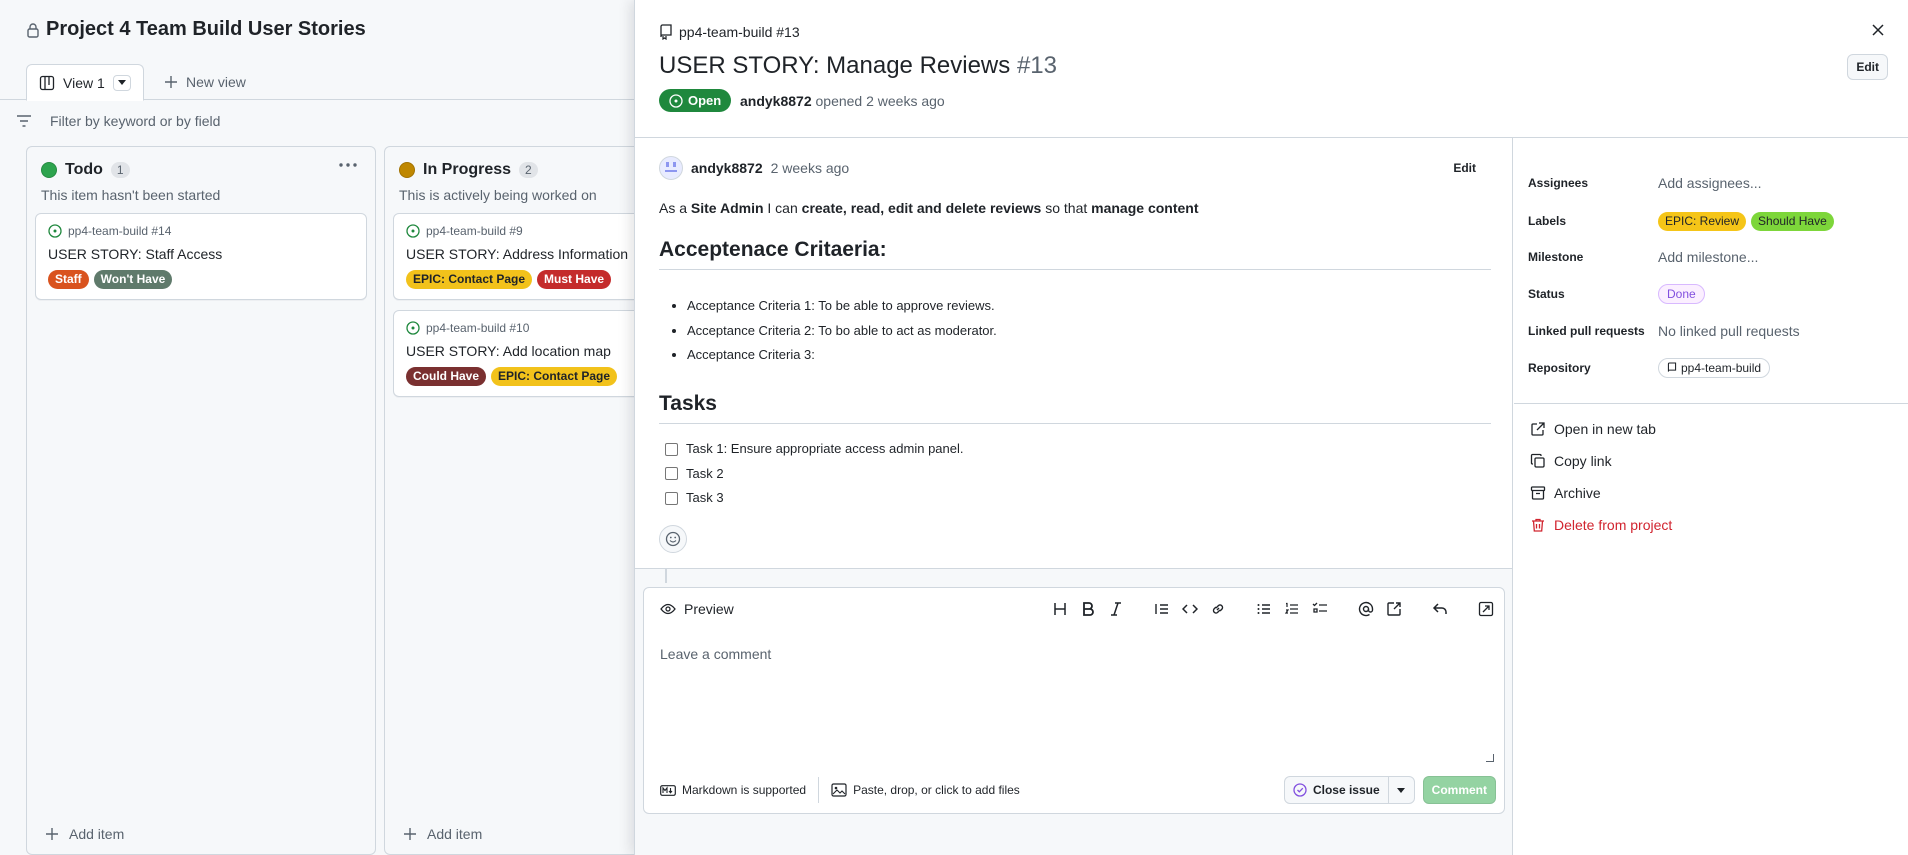  I want to click on column-name: Todo, so click(84, 169).